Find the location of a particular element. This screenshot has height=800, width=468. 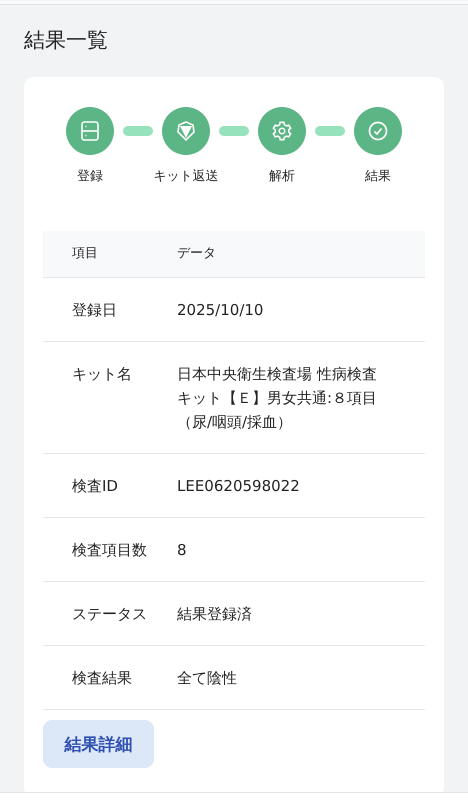

table-cell-text: 登録日 is located at coordinates (94, 310).